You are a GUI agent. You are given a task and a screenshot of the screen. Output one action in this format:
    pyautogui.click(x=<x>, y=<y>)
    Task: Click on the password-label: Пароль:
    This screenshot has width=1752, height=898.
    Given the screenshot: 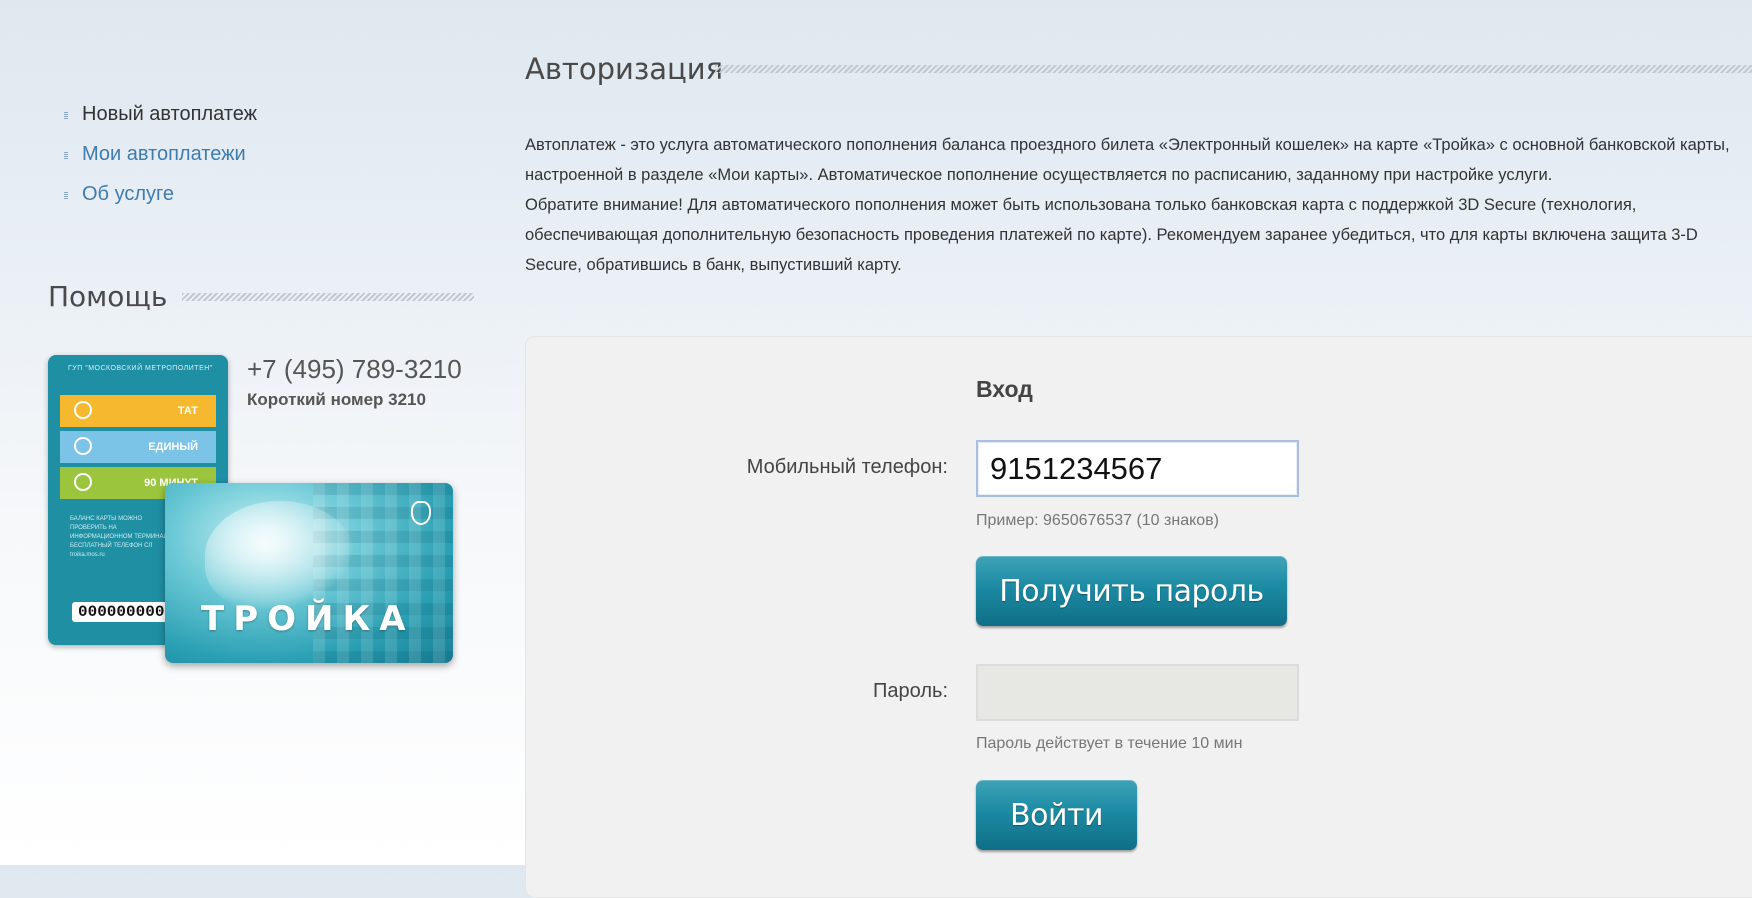 What is the action you would take?
    pyautogui.click(x=910, y=691)
    